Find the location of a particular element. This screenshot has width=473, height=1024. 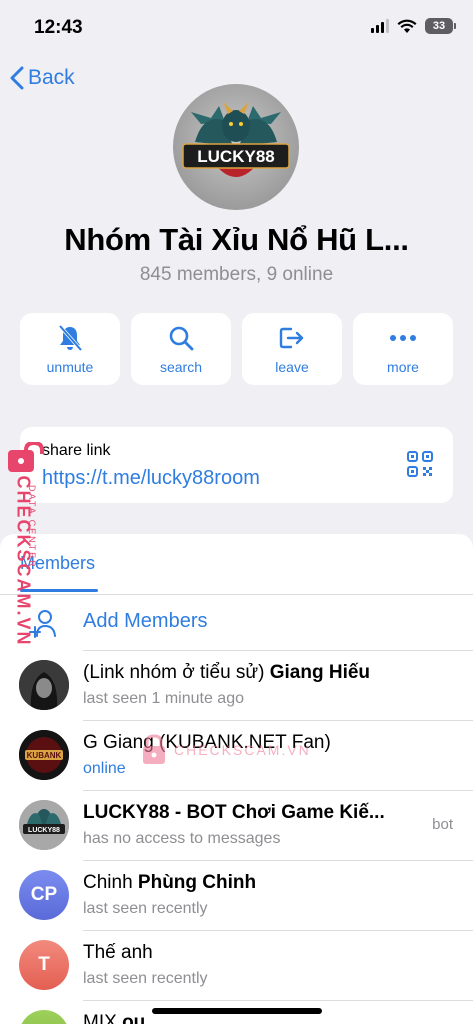

leave-button: leave is located at coordinates (292, 349).